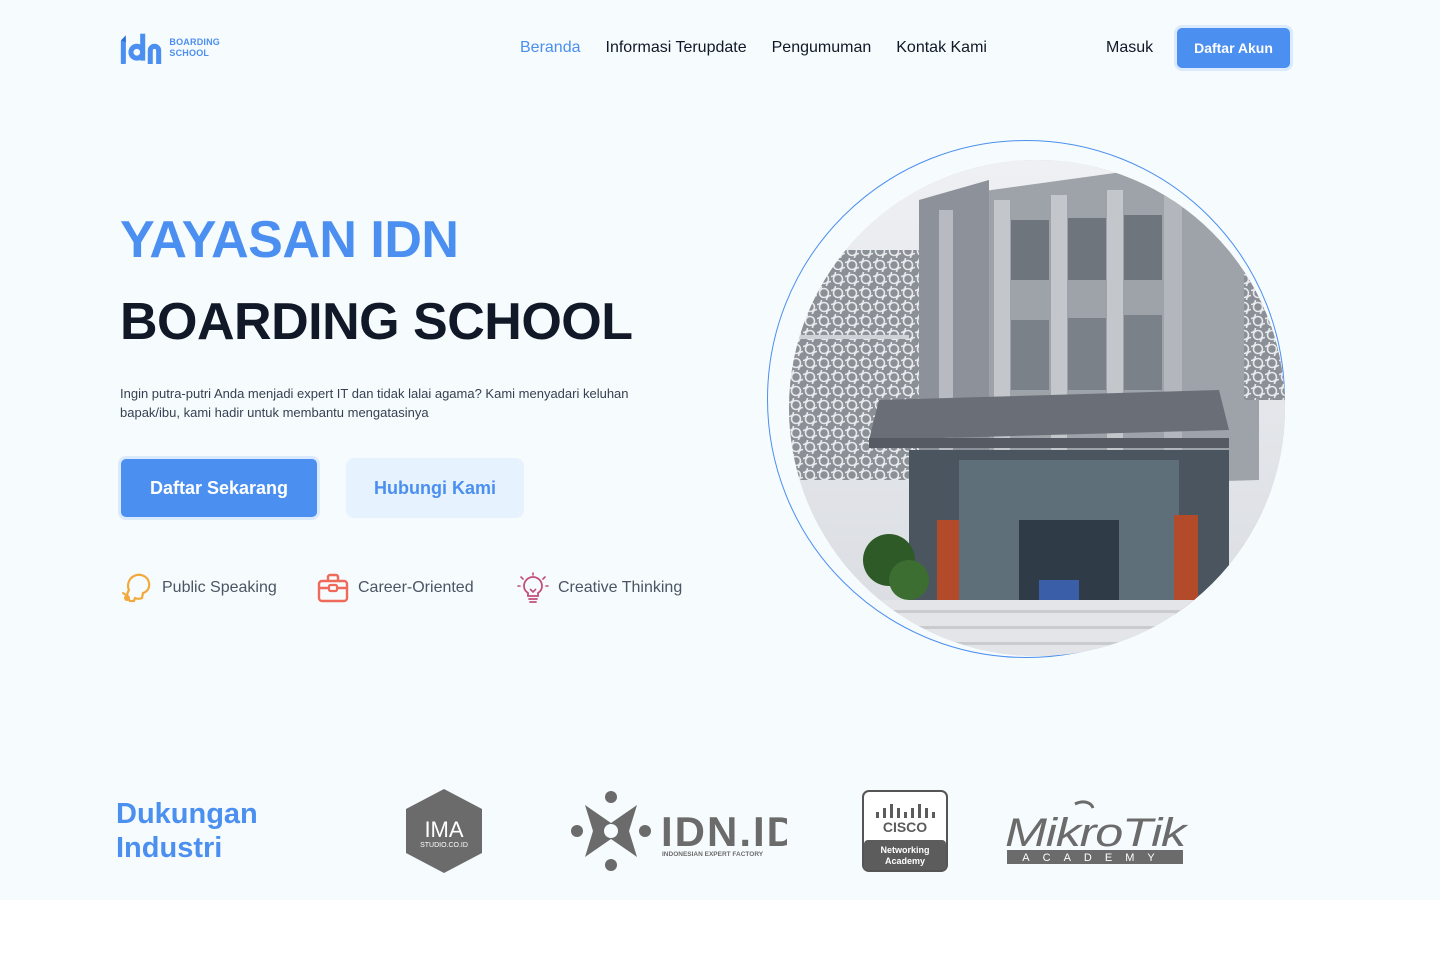  I want to click on briefcase-icon, so click(333, 588).